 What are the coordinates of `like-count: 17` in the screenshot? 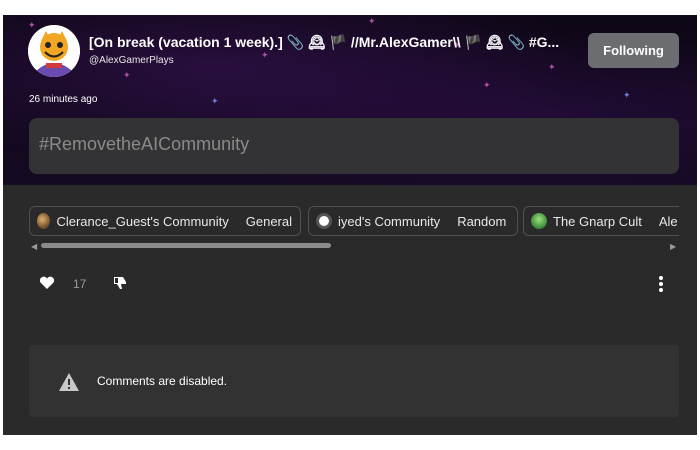 It's located at (80, 284).